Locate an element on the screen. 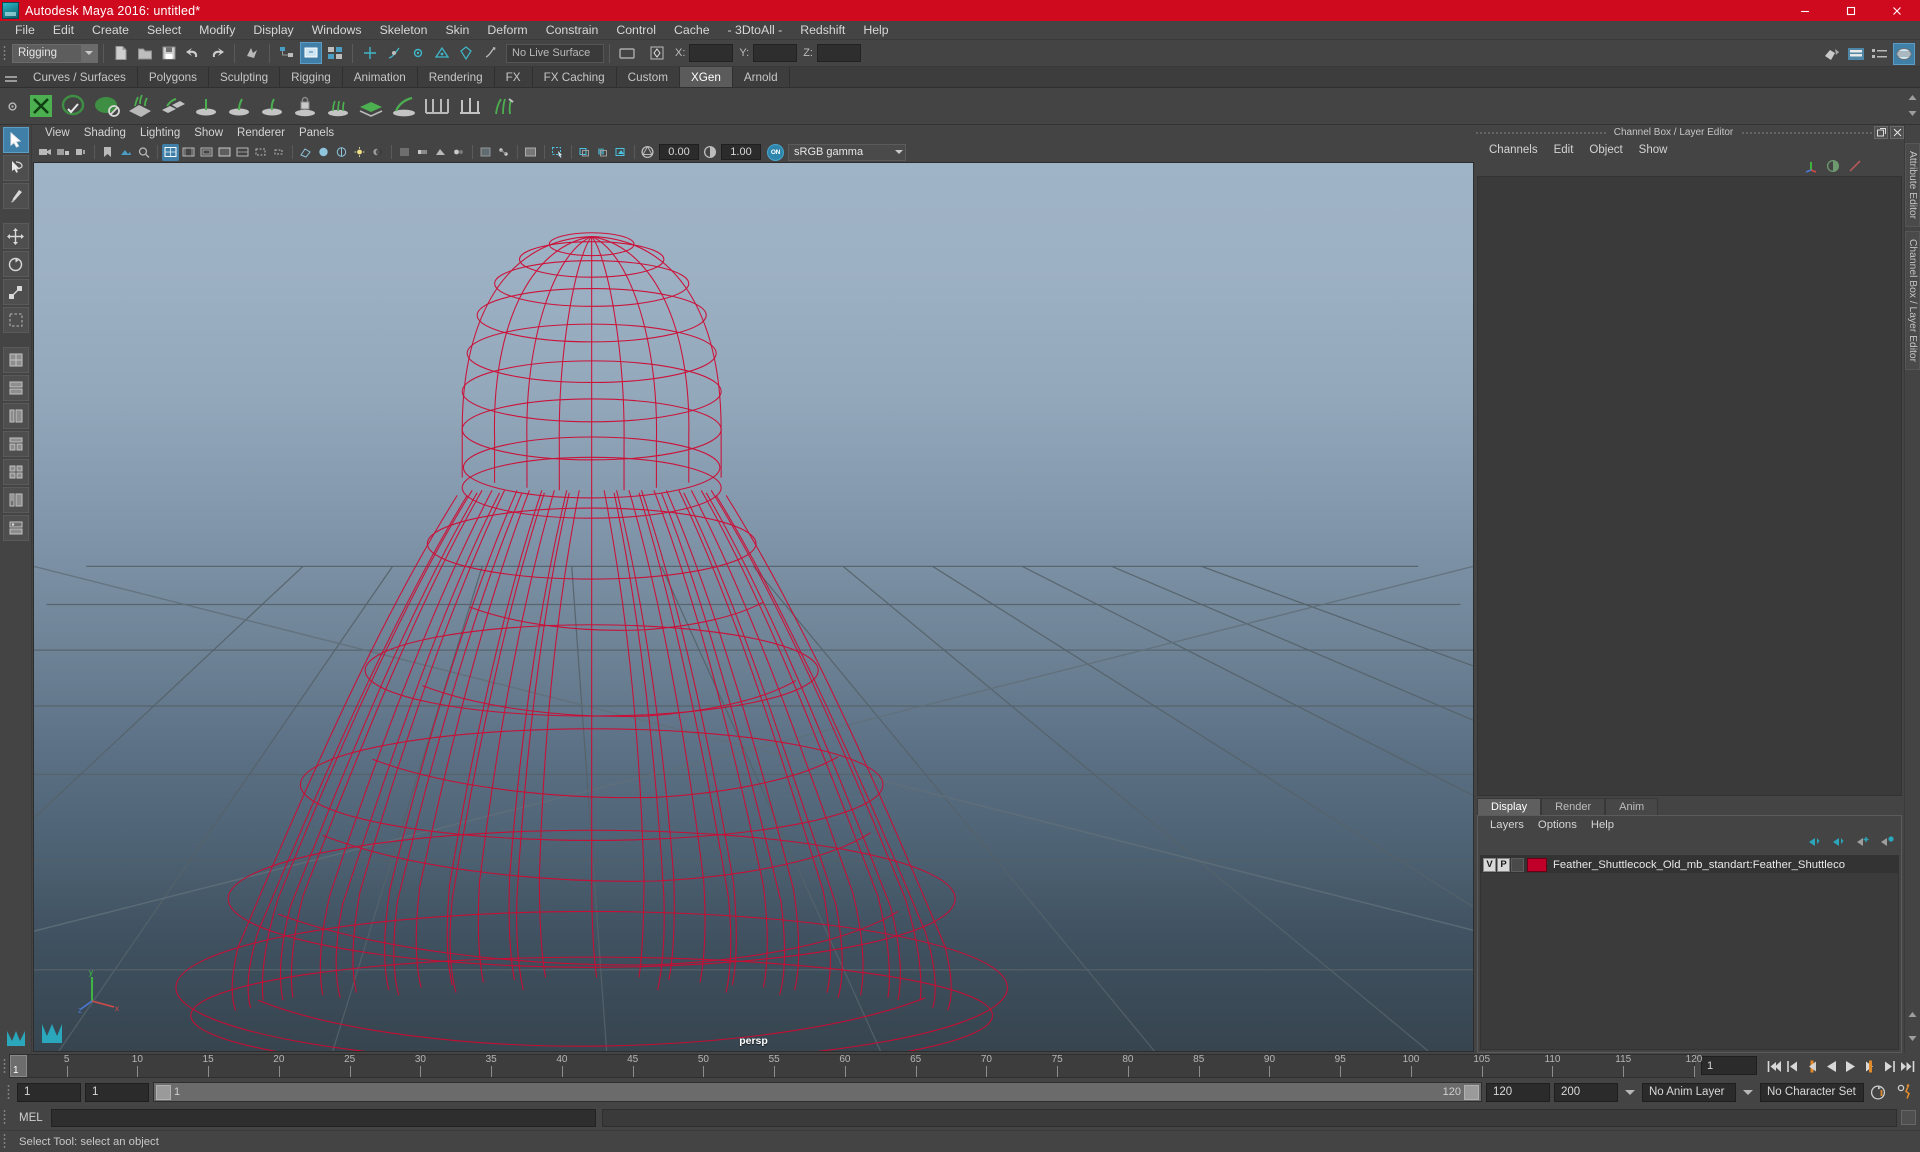  hypershade-persp-layout is located at coordinates (15, 528).